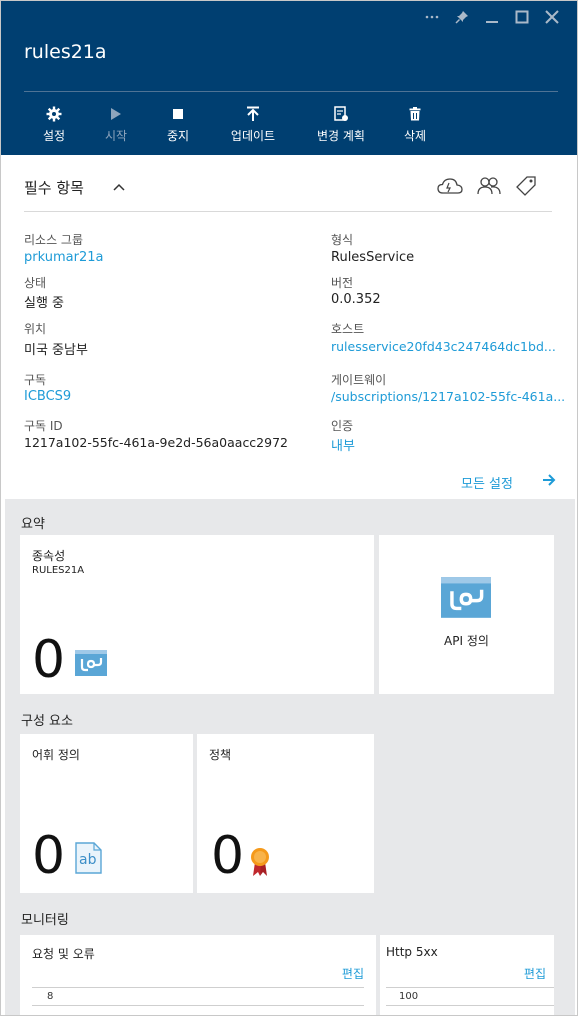  What do you see at coordinates (343, 444) in the screenshot?
I see `auth-link: 내부` at bounding box center [343, 444].